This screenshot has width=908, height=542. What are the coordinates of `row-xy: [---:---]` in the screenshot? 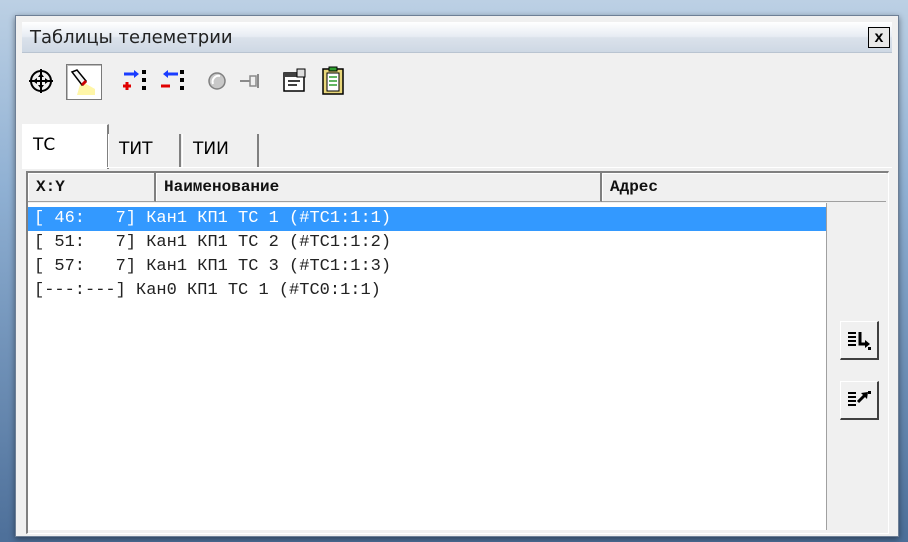 It's located at (80, 290).